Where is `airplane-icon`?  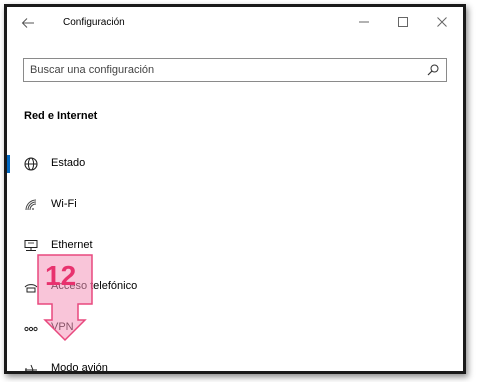 airplane-icon is located at coordinates (31, 367).